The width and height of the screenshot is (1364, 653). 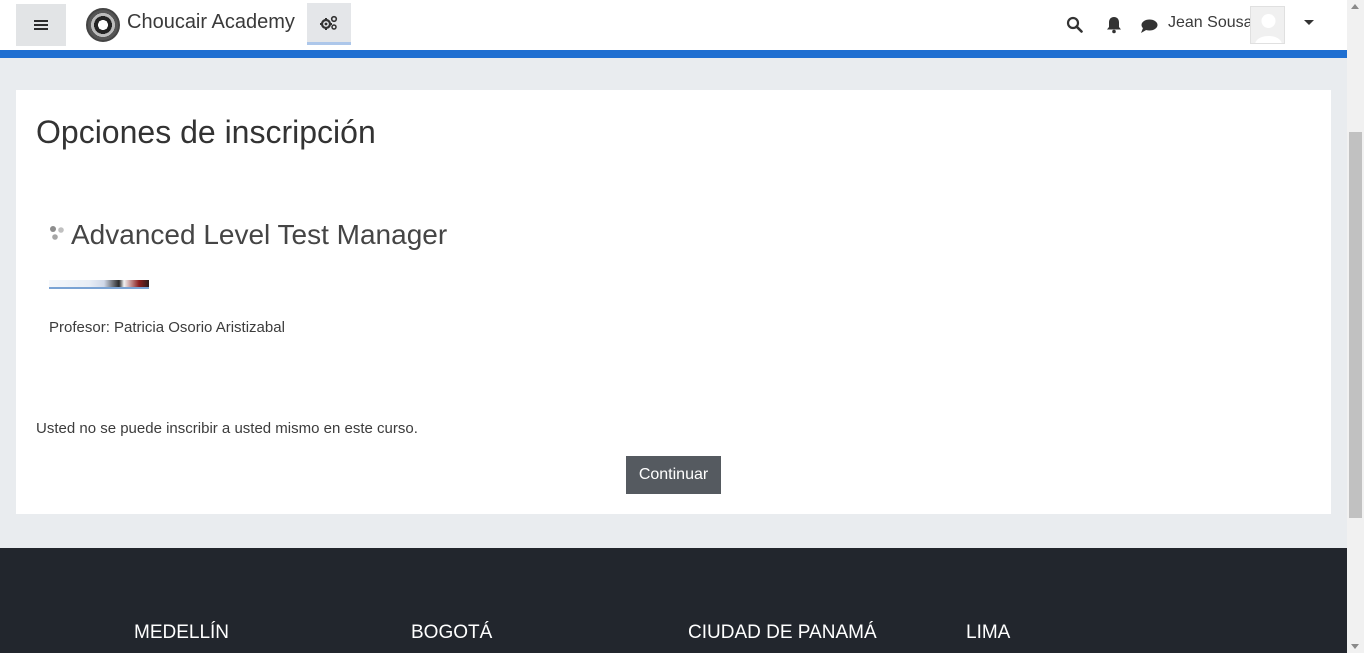 I want to click on course-image, so click(x=99, y=284).